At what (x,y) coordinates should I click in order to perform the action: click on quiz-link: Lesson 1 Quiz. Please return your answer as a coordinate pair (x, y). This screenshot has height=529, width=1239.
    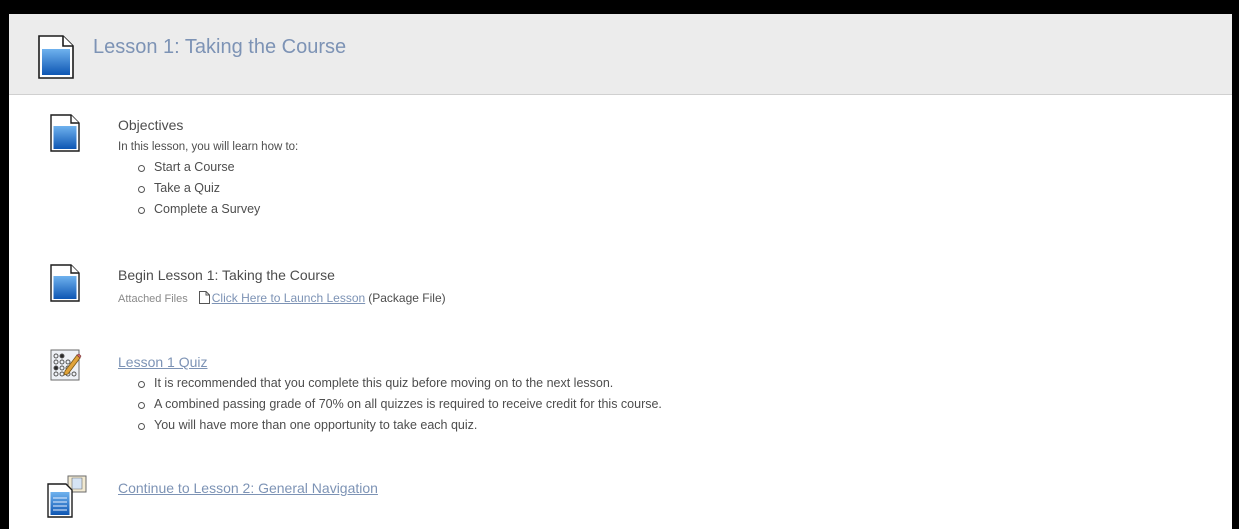
    Looking at the image, I should click on (665, 362).